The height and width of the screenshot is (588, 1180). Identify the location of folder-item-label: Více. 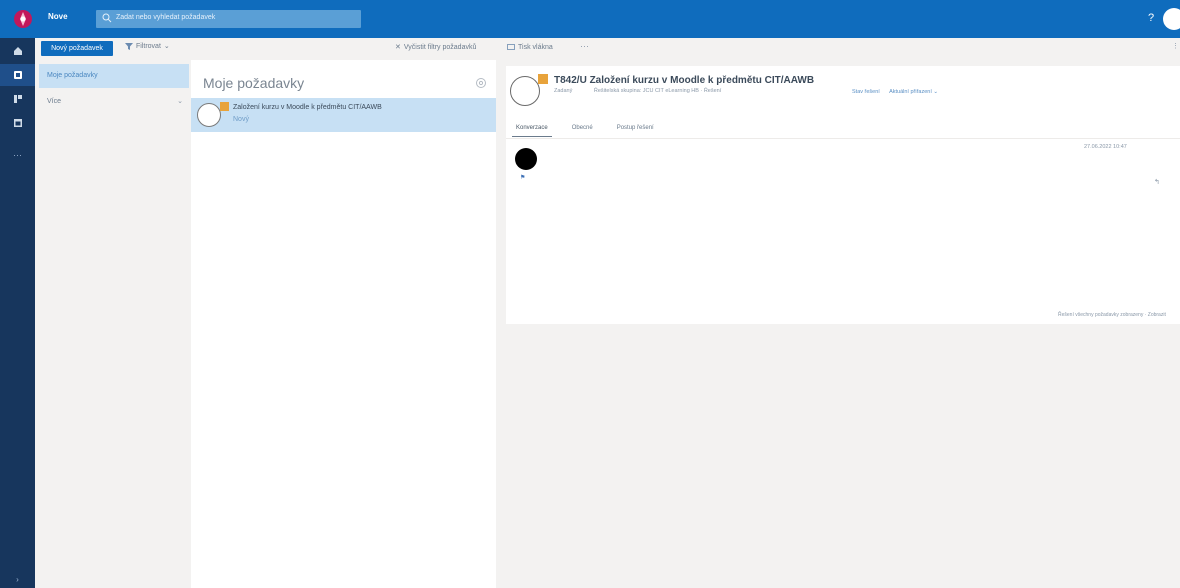
(54, 101).